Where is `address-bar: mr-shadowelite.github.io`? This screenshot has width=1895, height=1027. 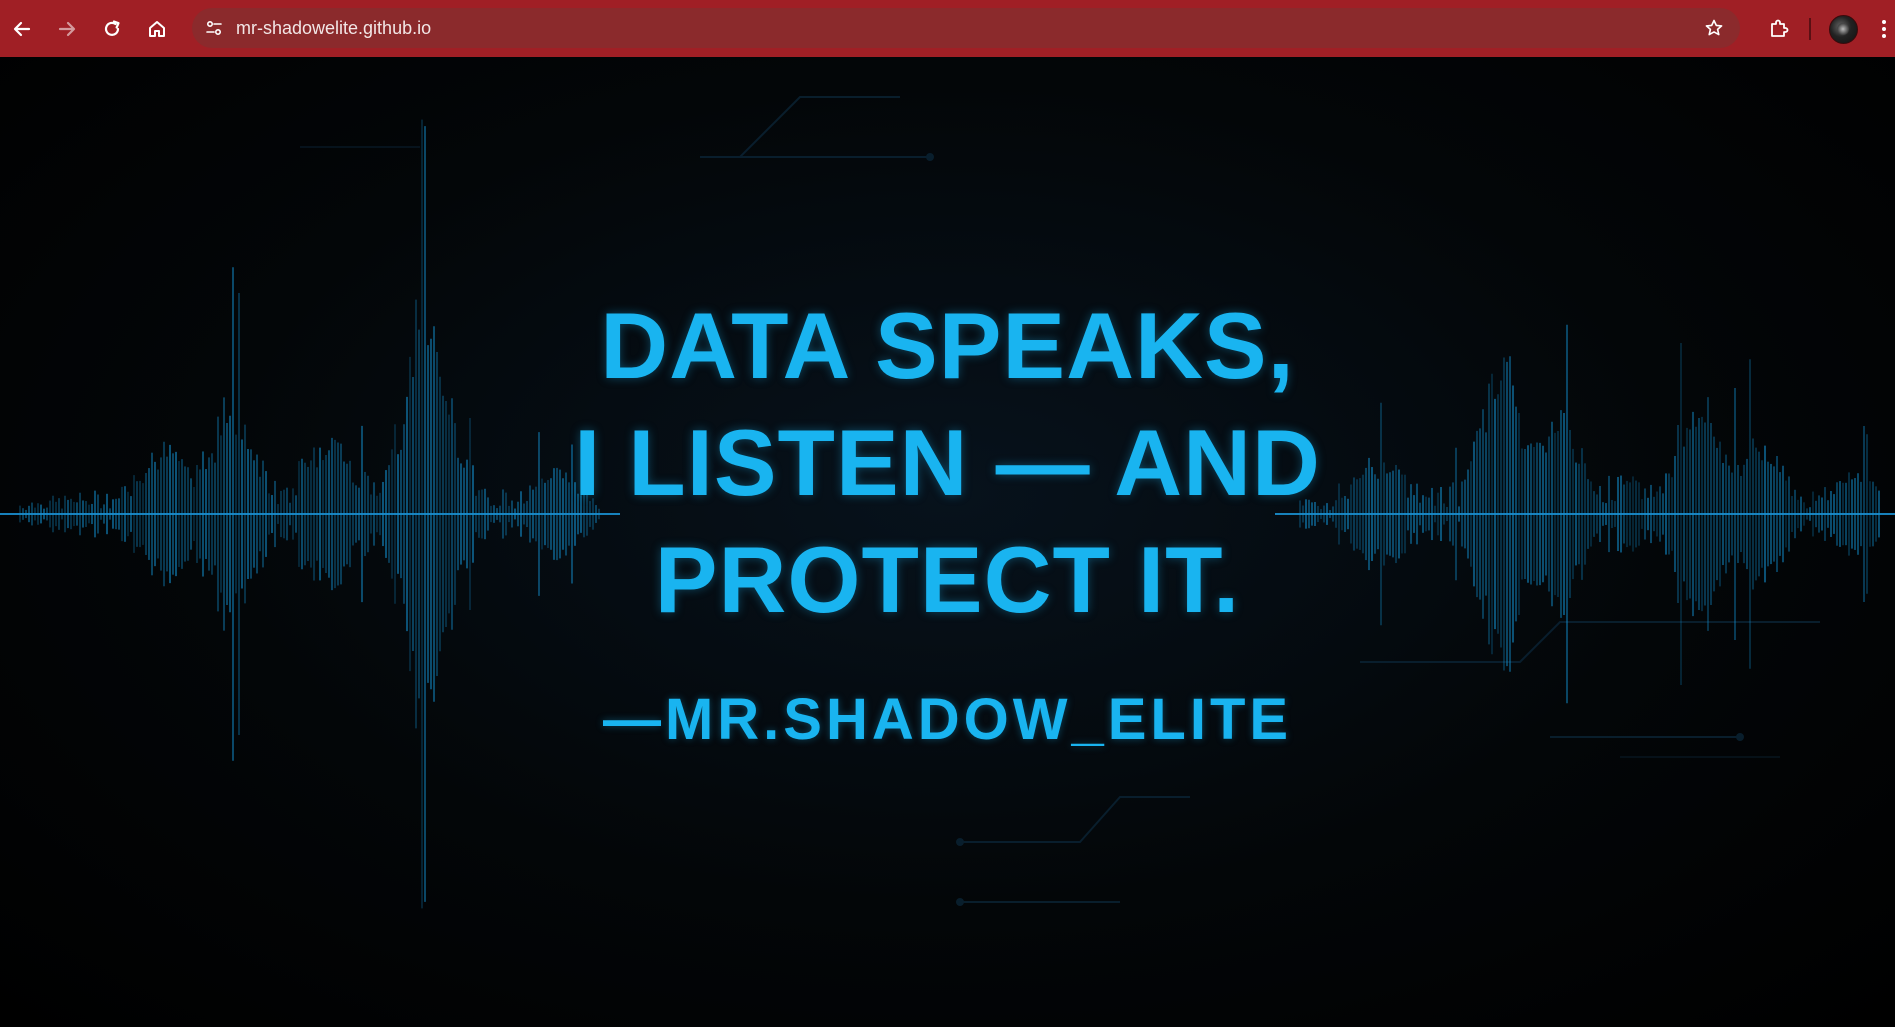
address-bar: mr-shadowelite.github.io is located at coordinates (966, 28).